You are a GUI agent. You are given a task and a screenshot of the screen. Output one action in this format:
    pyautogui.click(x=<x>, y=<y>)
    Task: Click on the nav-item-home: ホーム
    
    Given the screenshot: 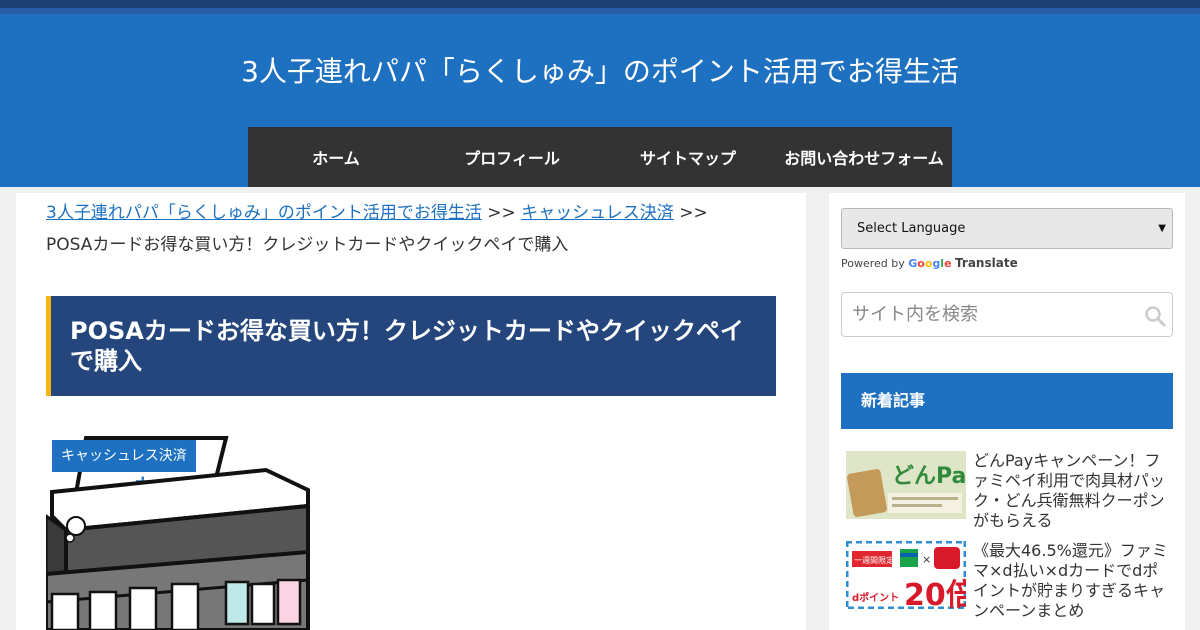 What is the action you would take?
    pyautogui.click(x=336, y=157)
    